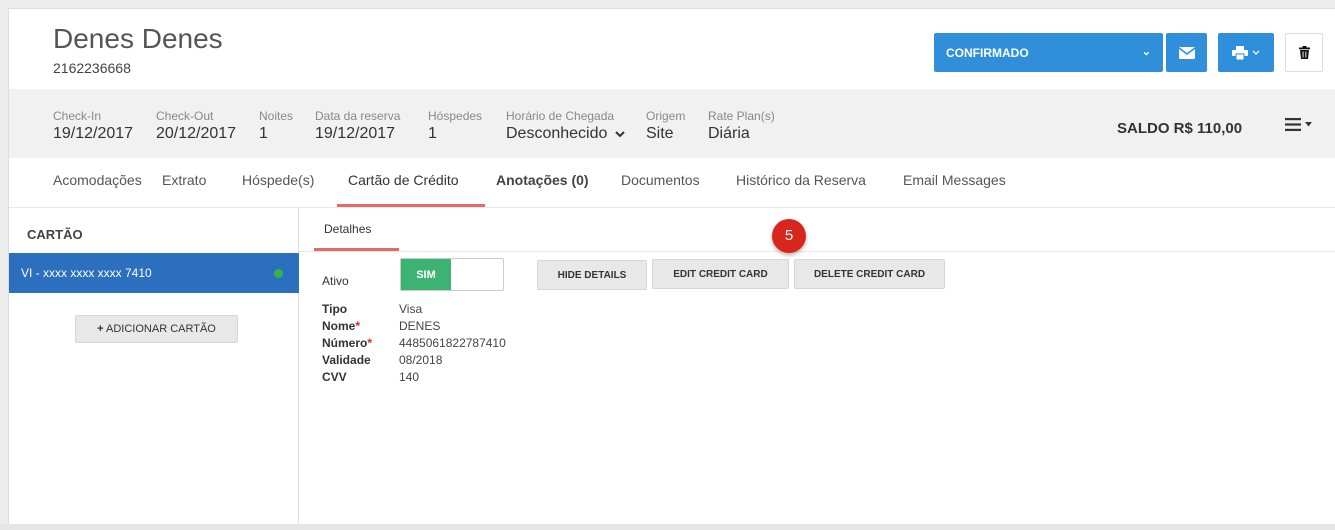 The height and width of the screenshot is (530, 1335). Describe the element at coordinates (138, 38) in the screenshot. I see `guest-name: Denes Denes` at that location.